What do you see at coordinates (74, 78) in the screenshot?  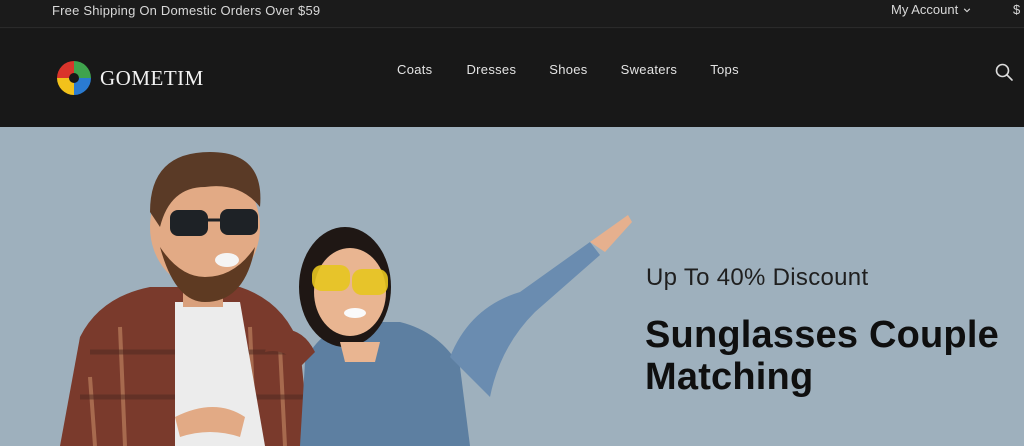 I see `logo-icon` at bounding box center [74, 78].